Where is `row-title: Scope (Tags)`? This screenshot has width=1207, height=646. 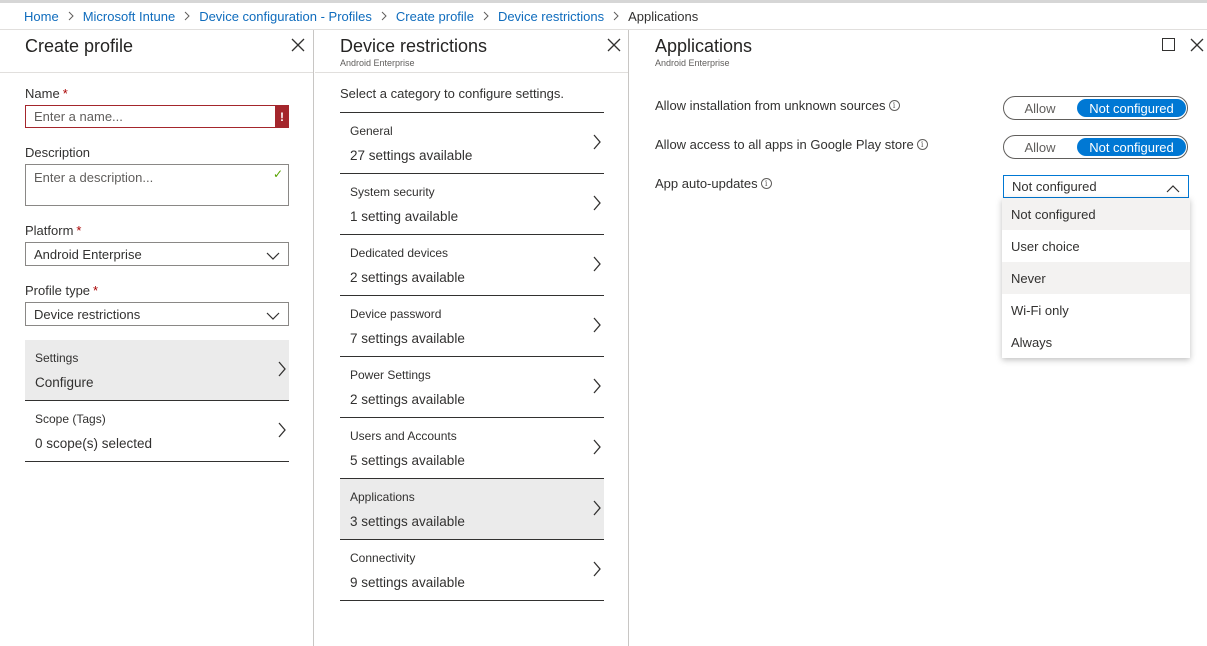 row-title: Scope (Tags) is located at coordinates (70, 419).